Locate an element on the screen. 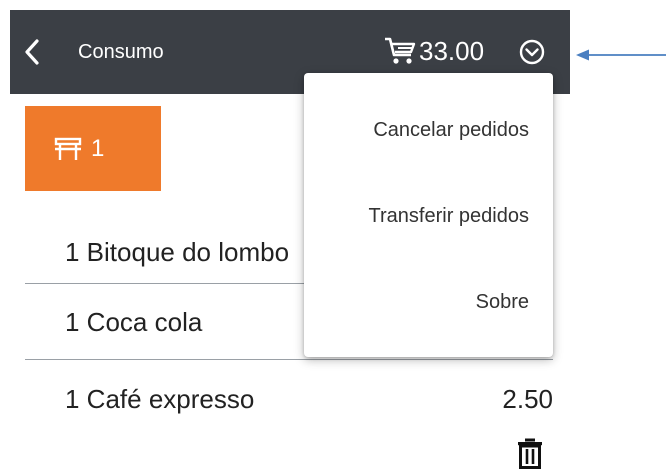 The height and width of the screenshot is (472, 667). back-icon is located at coordinates (32, 52).